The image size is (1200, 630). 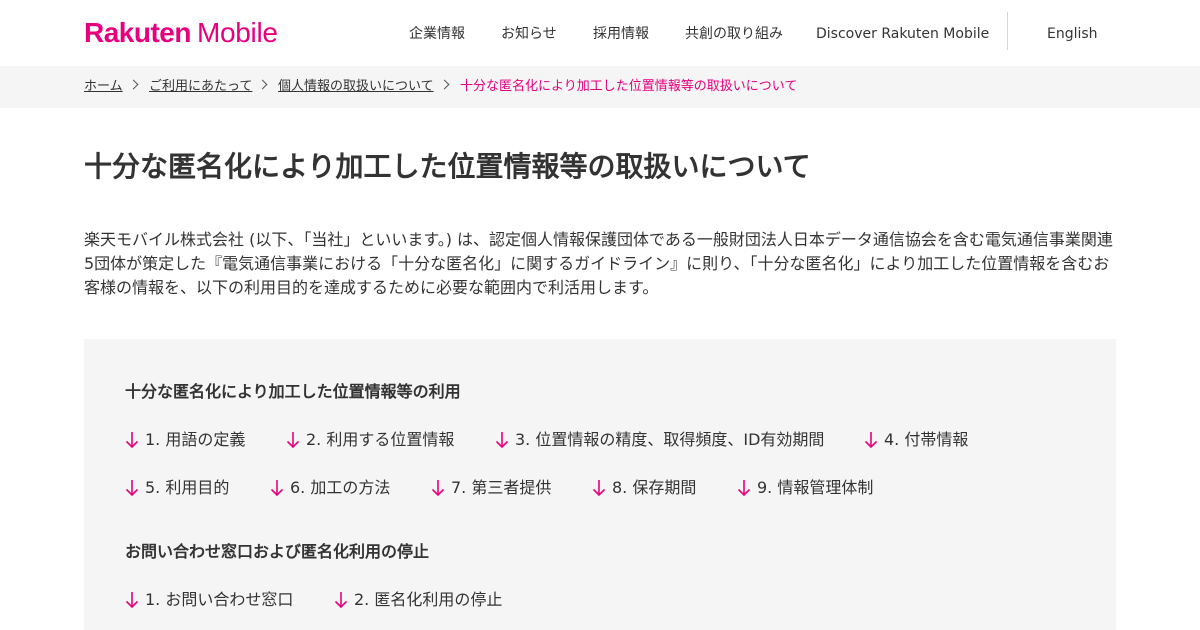 What do you see at coordinates (380, 439) in the screenshot?
I see `toc-link-label: 2. 利用する位置情報` at bounding box center [380, 439].